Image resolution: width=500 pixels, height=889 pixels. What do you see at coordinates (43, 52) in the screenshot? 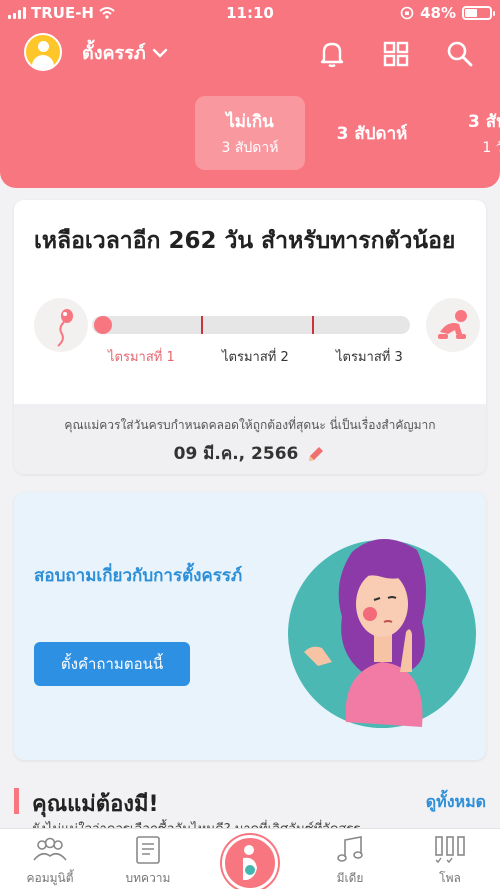
I see `avatar` at bounding box center [43, 52].